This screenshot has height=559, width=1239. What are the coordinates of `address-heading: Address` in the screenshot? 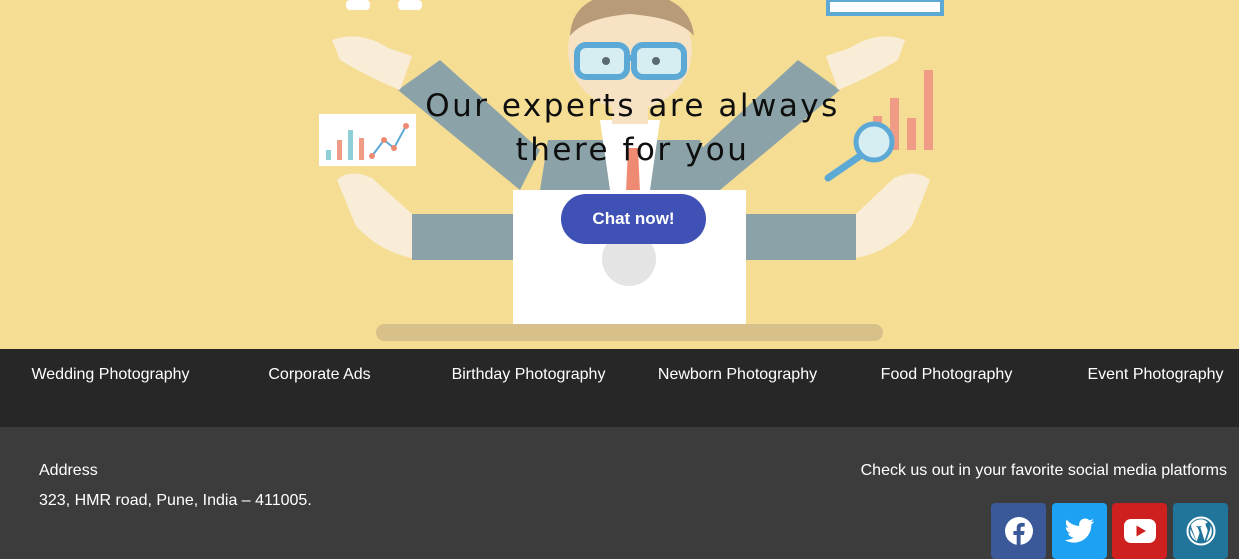 It's located at (68, 470).